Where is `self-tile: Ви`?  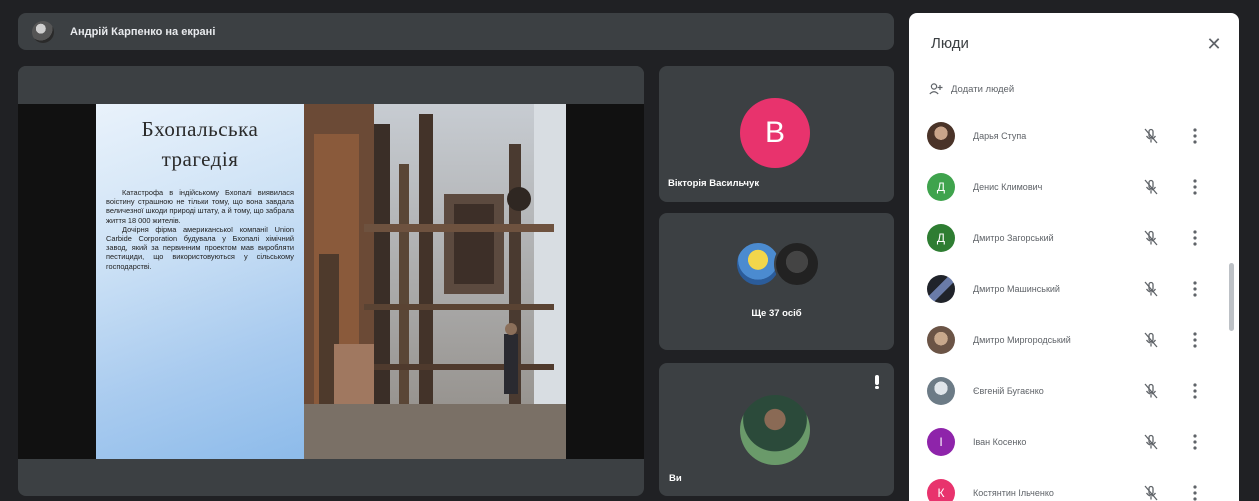
self-tile: Ви is located at coordinates (776, 429).